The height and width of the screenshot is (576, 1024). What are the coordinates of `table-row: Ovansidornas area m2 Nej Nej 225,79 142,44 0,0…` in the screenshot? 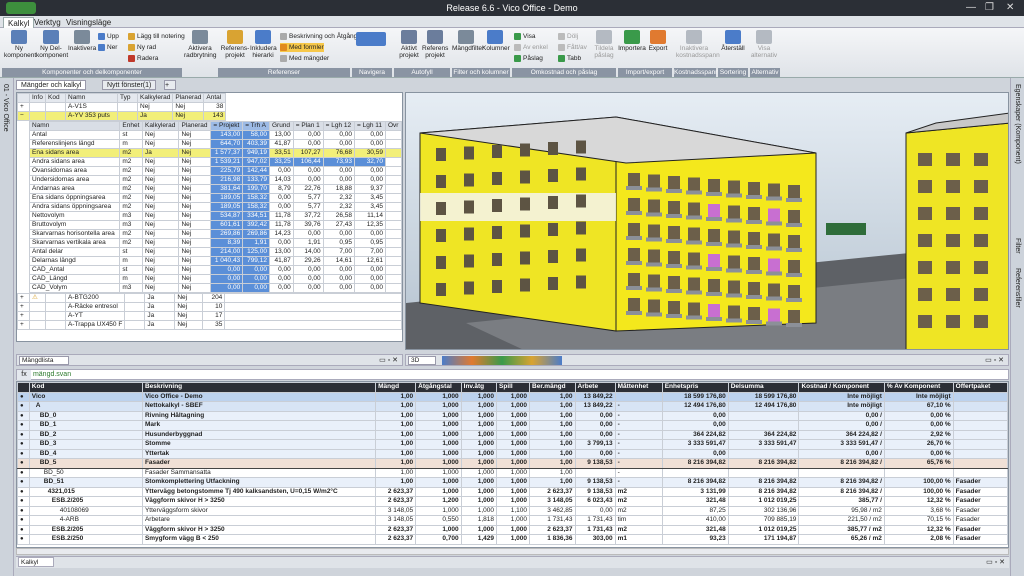 It's located at (215, 171).